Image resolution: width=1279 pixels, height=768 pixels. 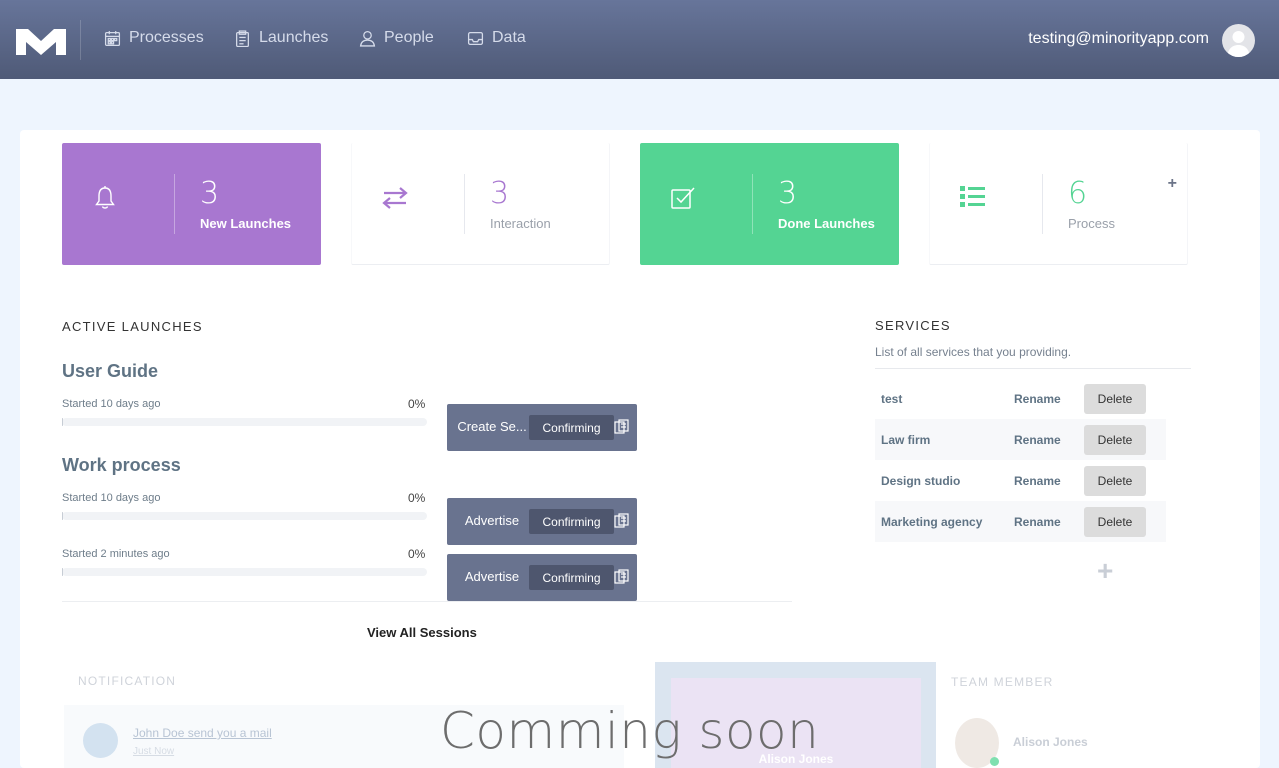 I want to click on nav-people: People, so click(x=396, y=38).